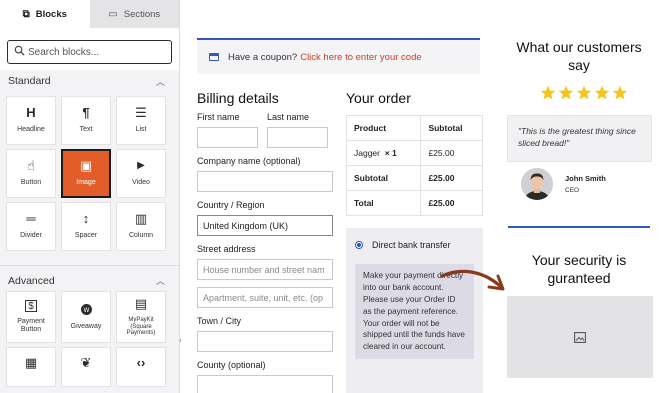  What do you see at coordinates (113, 14) in the screenshot?
I see `sections-icon: ▭` at bounding box center [113, 14].